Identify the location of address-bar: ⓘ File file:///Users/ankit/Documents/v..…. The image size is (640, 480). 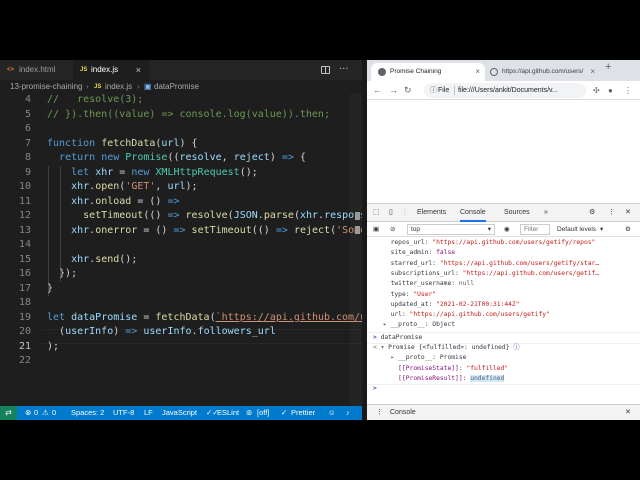
(505, 90).